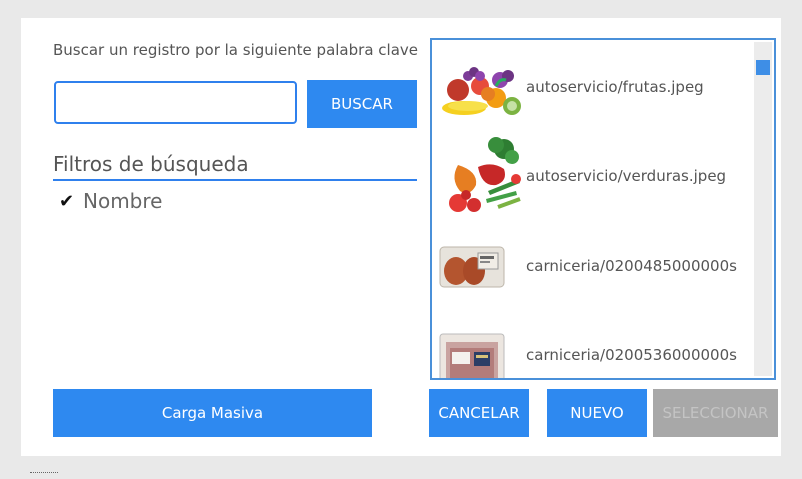 This screenshot has width=802, height=479. I want to click on fruits-image-icon, so click(482, 87).